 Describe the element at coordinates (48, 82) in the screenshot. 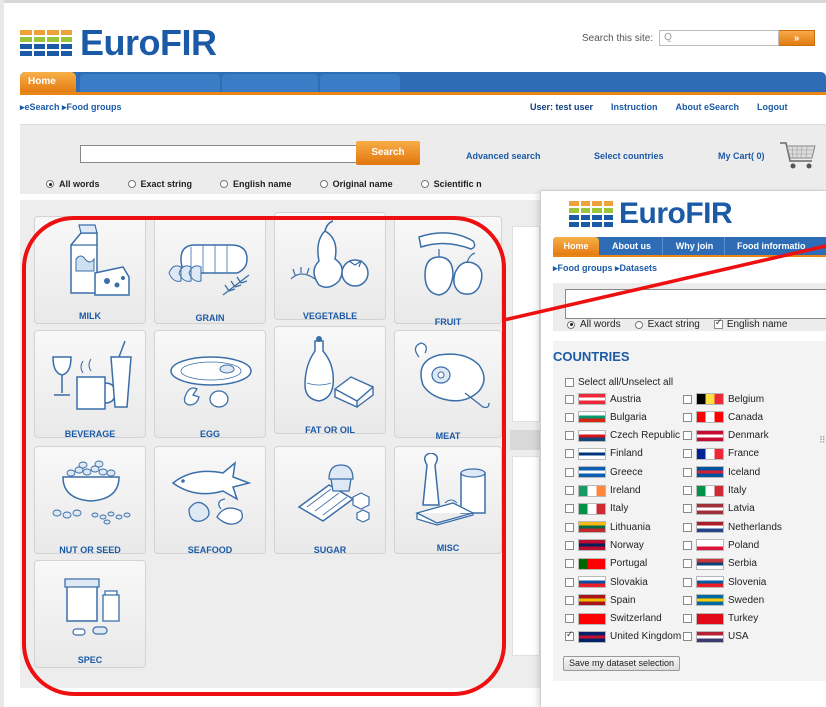

I see `nav-home-tab: Home` at that location.